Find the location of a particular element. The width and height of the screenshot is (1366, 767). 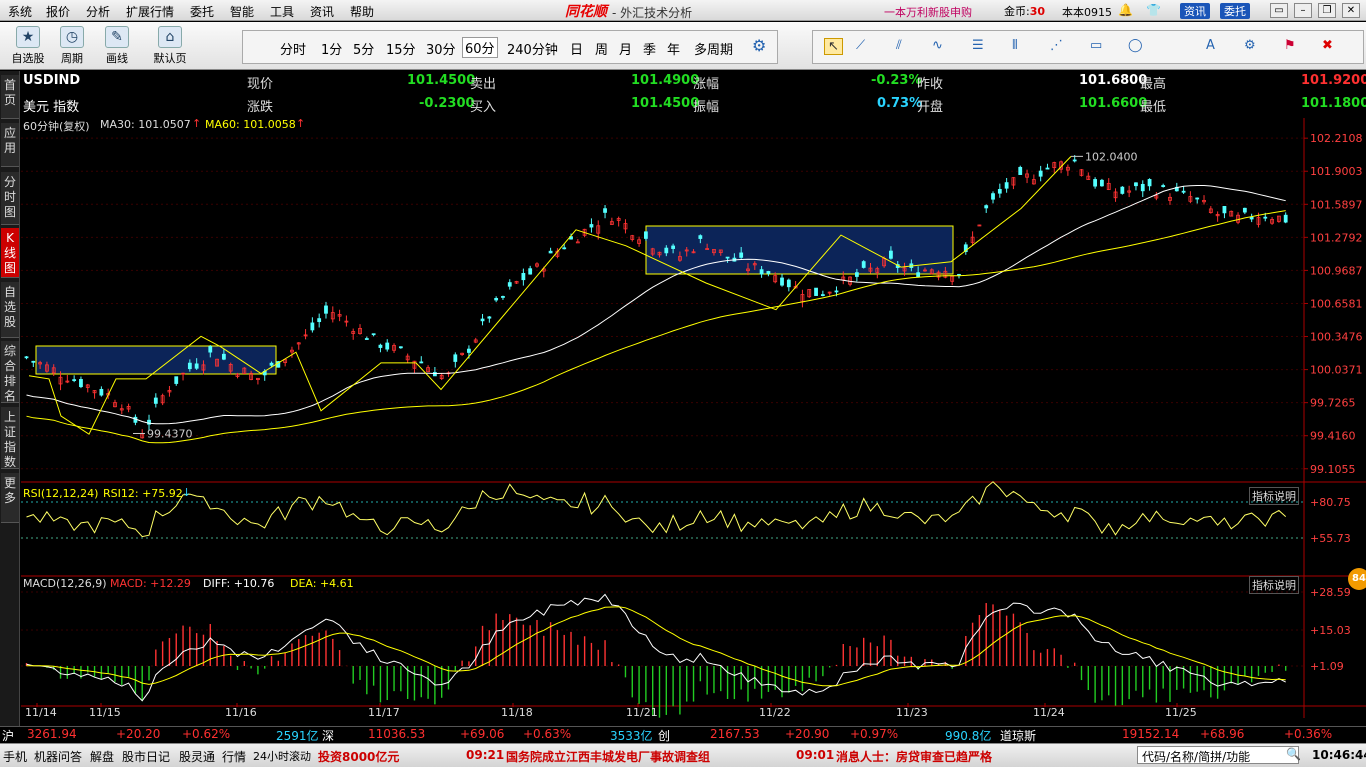

draw-button: ✎ 画线 is located at coordinates (117, 46).